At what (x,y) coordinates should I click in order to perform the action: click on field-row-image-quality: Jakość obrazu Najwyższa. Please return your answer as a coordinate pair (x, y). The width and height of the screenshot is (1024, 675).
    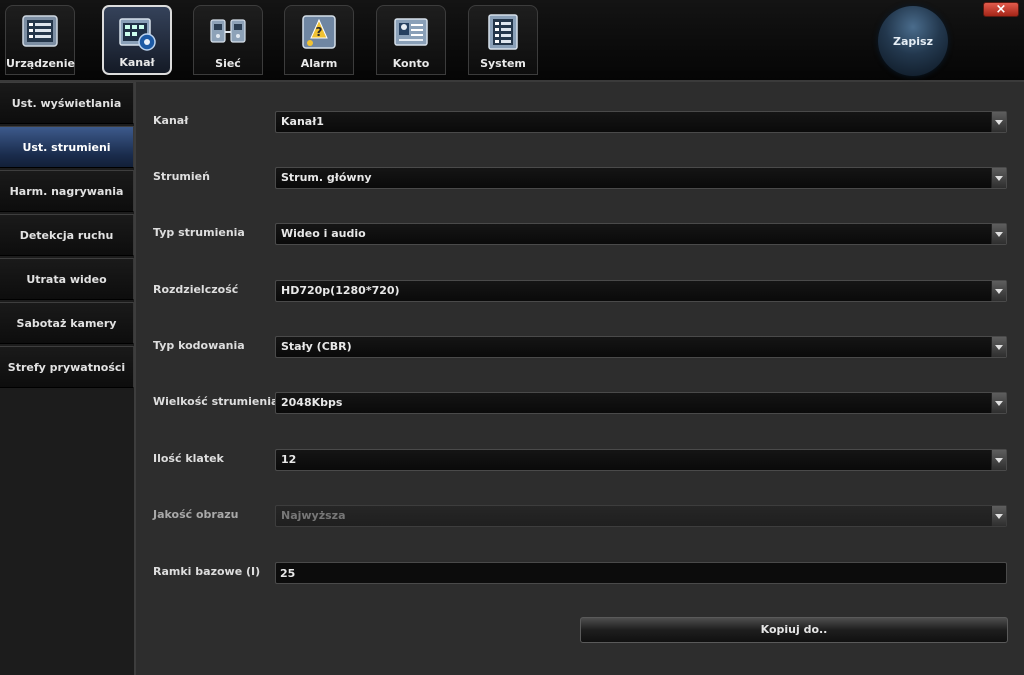
    Looking at the image, I should click on (580, 516).